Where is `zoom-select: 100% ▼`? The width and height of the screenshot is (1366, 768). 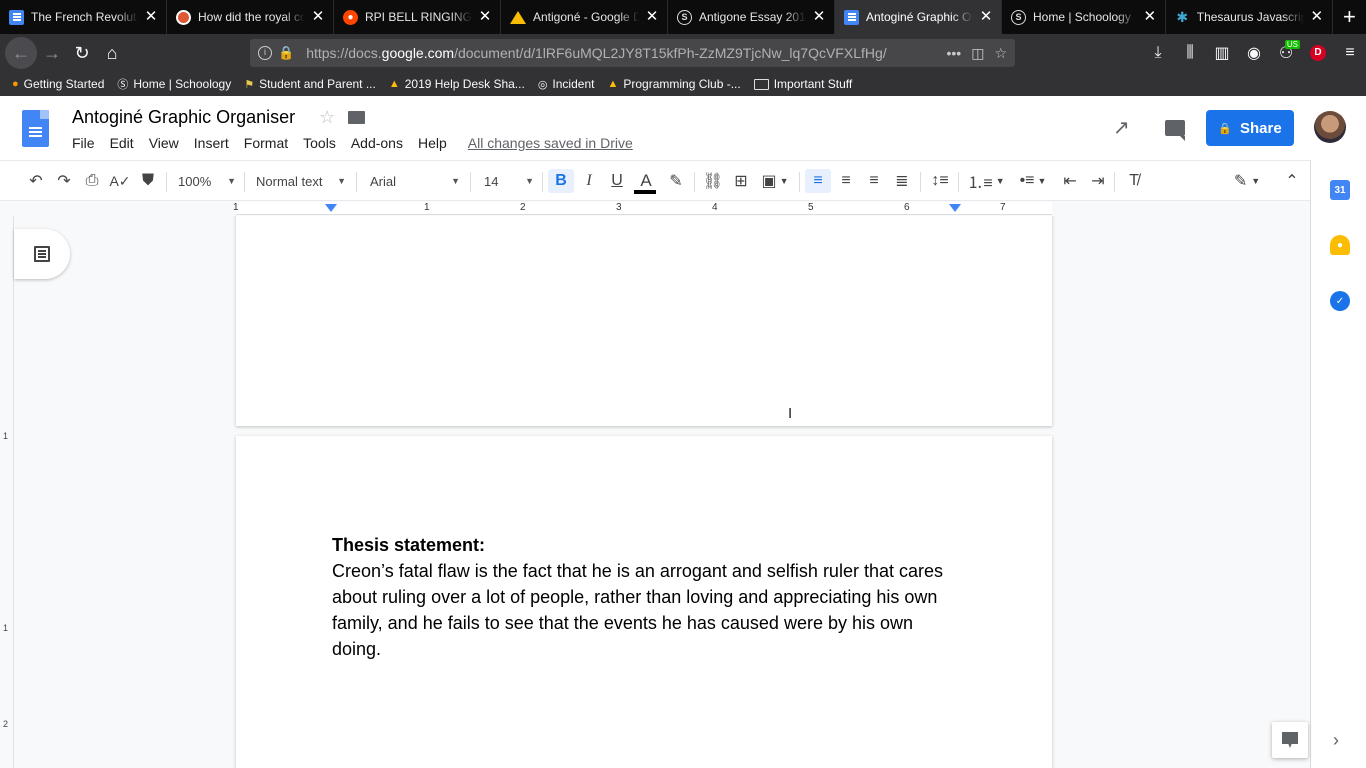 zoom-select: 100% ▼ is located at coordinates (207, 181).